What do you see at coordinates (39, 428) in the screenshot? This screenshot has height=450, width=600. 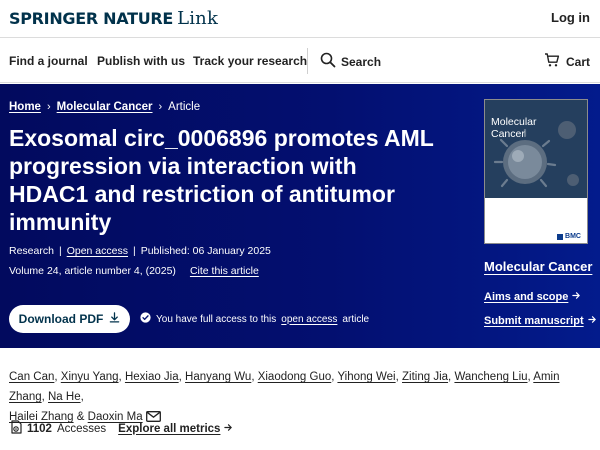 I see `accesses-count: 1102` at bounding box center [39, 428].